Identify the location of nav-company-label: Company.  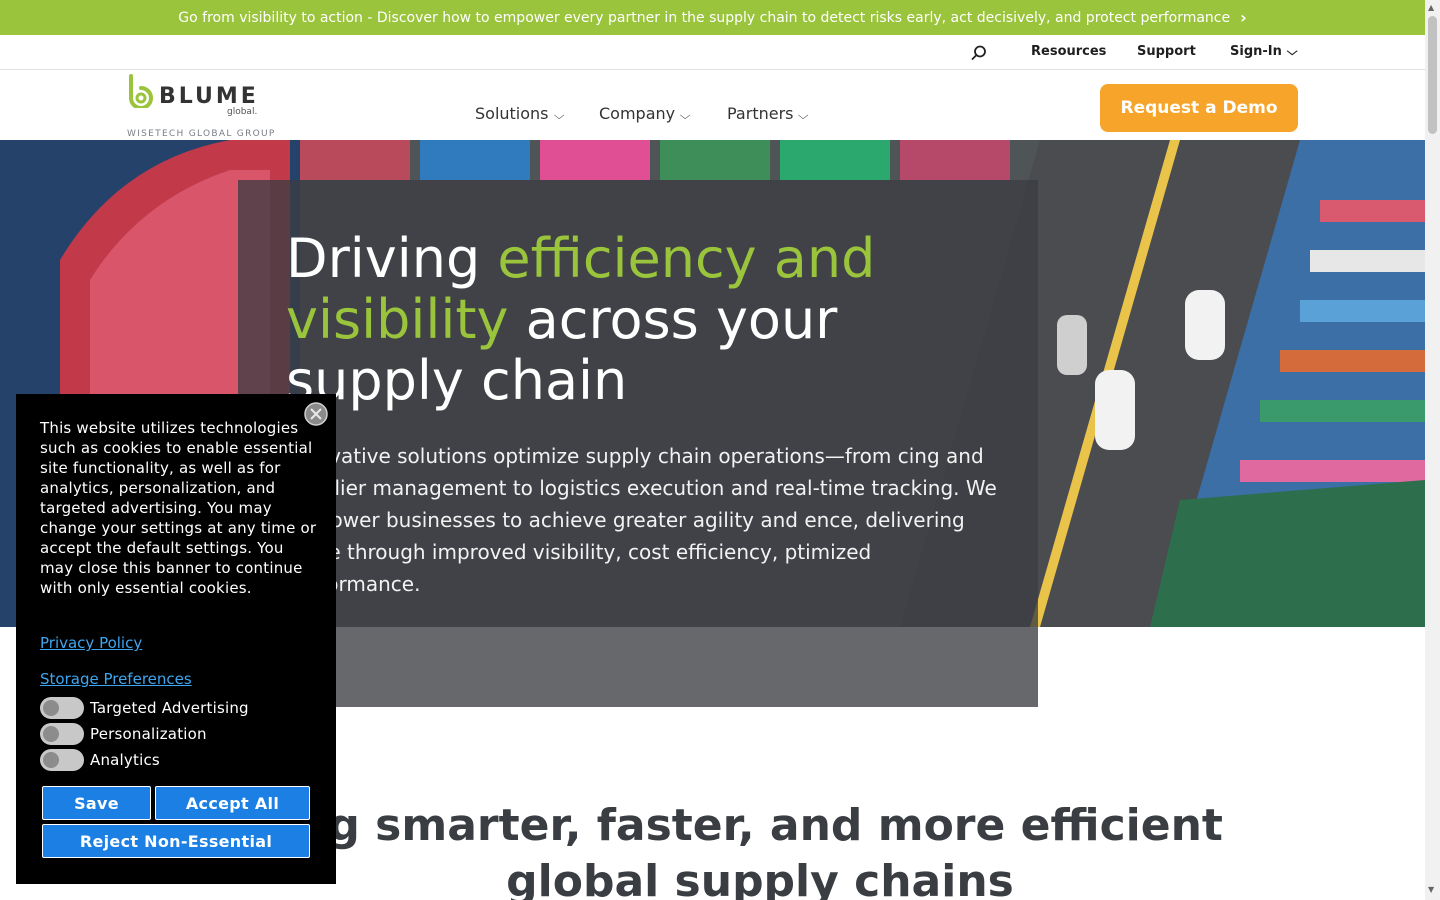
(637, 113).